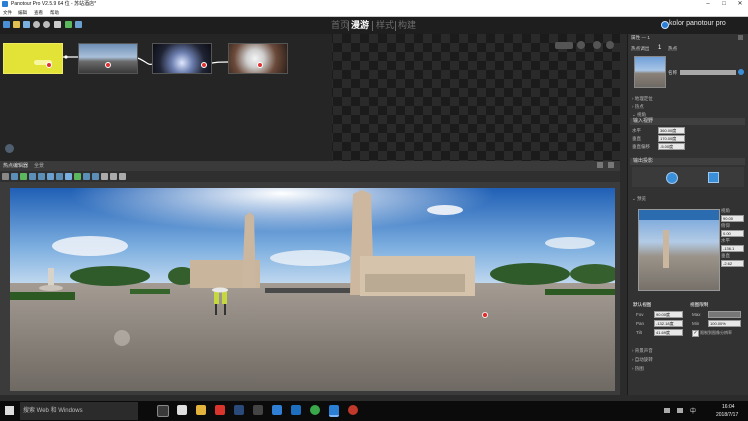 This screenshot has height=421, width=748. Describe the element at coordinates (163, 411) in the screenshot. I see `task-view-icon` at that location.